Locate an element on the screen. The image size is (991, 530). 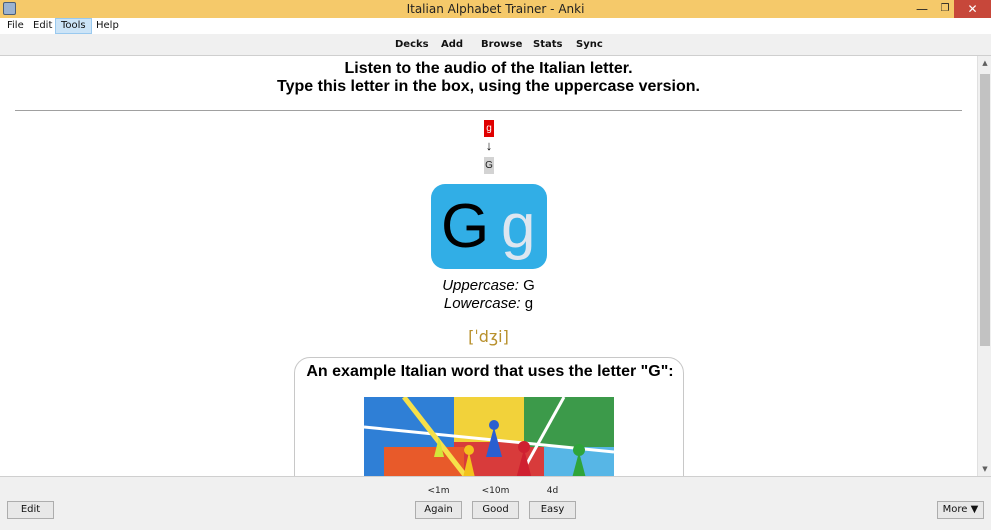
good-button: Good is located at coordinates (495, 510).